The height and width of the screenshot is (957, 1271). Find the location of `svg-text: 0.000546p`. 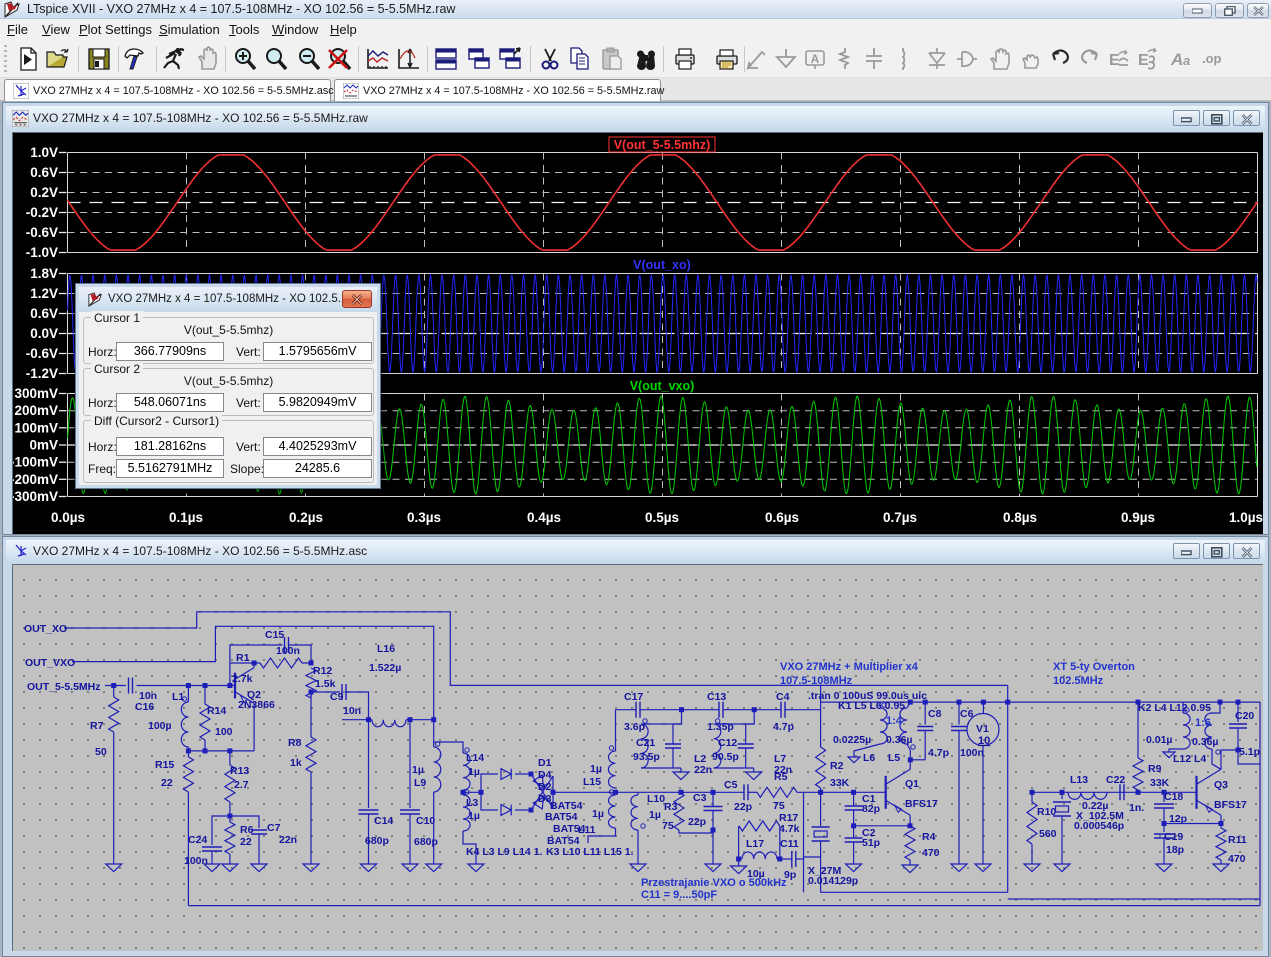

svg-text: 0.000546p is located at coordinates (1099, 826).